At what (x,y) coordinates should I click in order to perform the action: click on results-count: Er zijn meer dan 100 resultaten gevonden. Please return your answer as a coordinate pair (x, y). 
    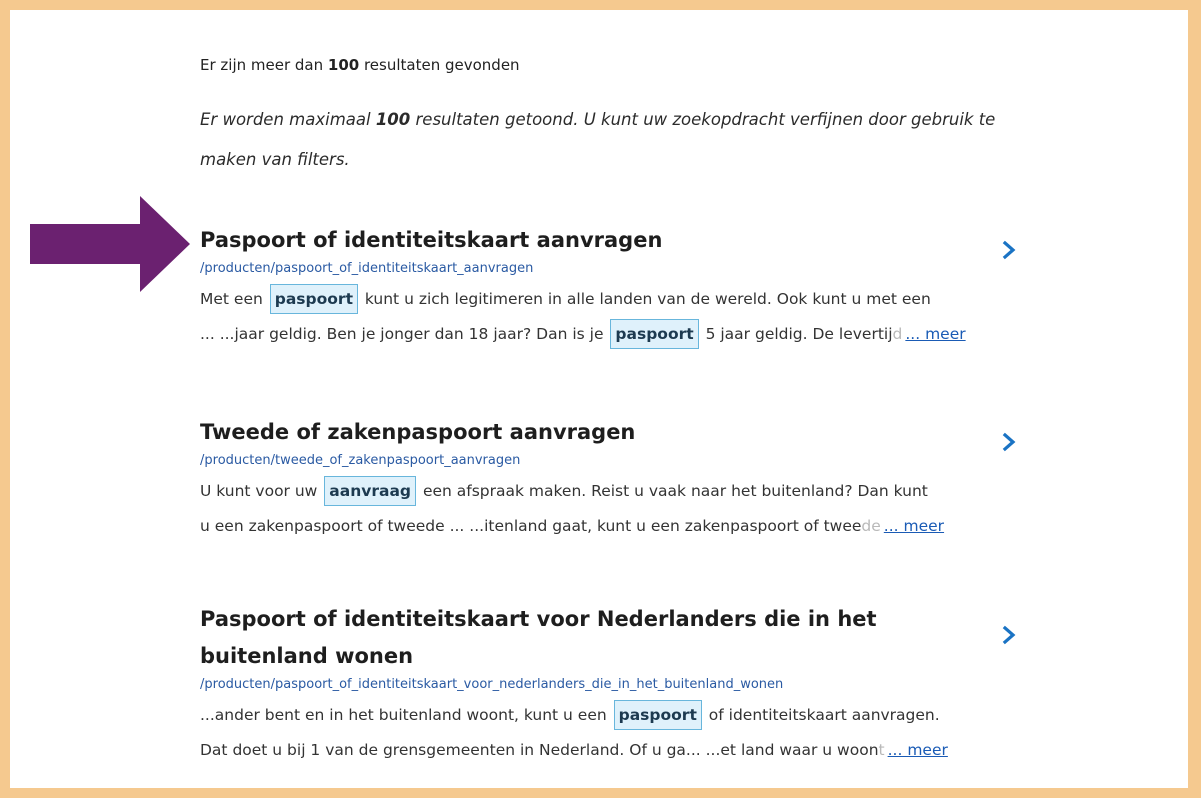
    Looking at the image, I should click on (360, 65).